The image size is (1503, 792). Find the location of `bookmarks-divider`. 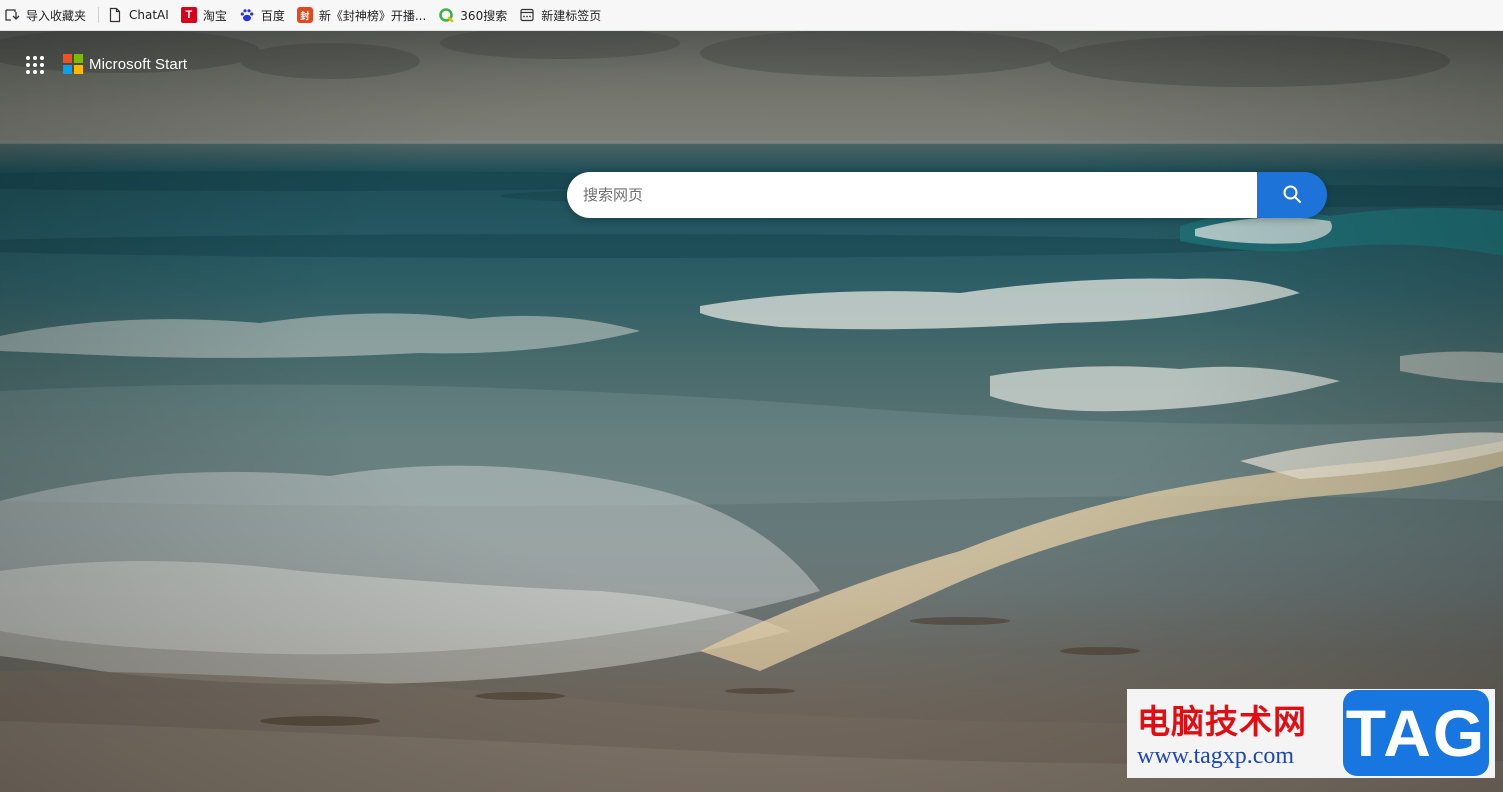

bookmarks-divider is located at coordinates (99, 15).